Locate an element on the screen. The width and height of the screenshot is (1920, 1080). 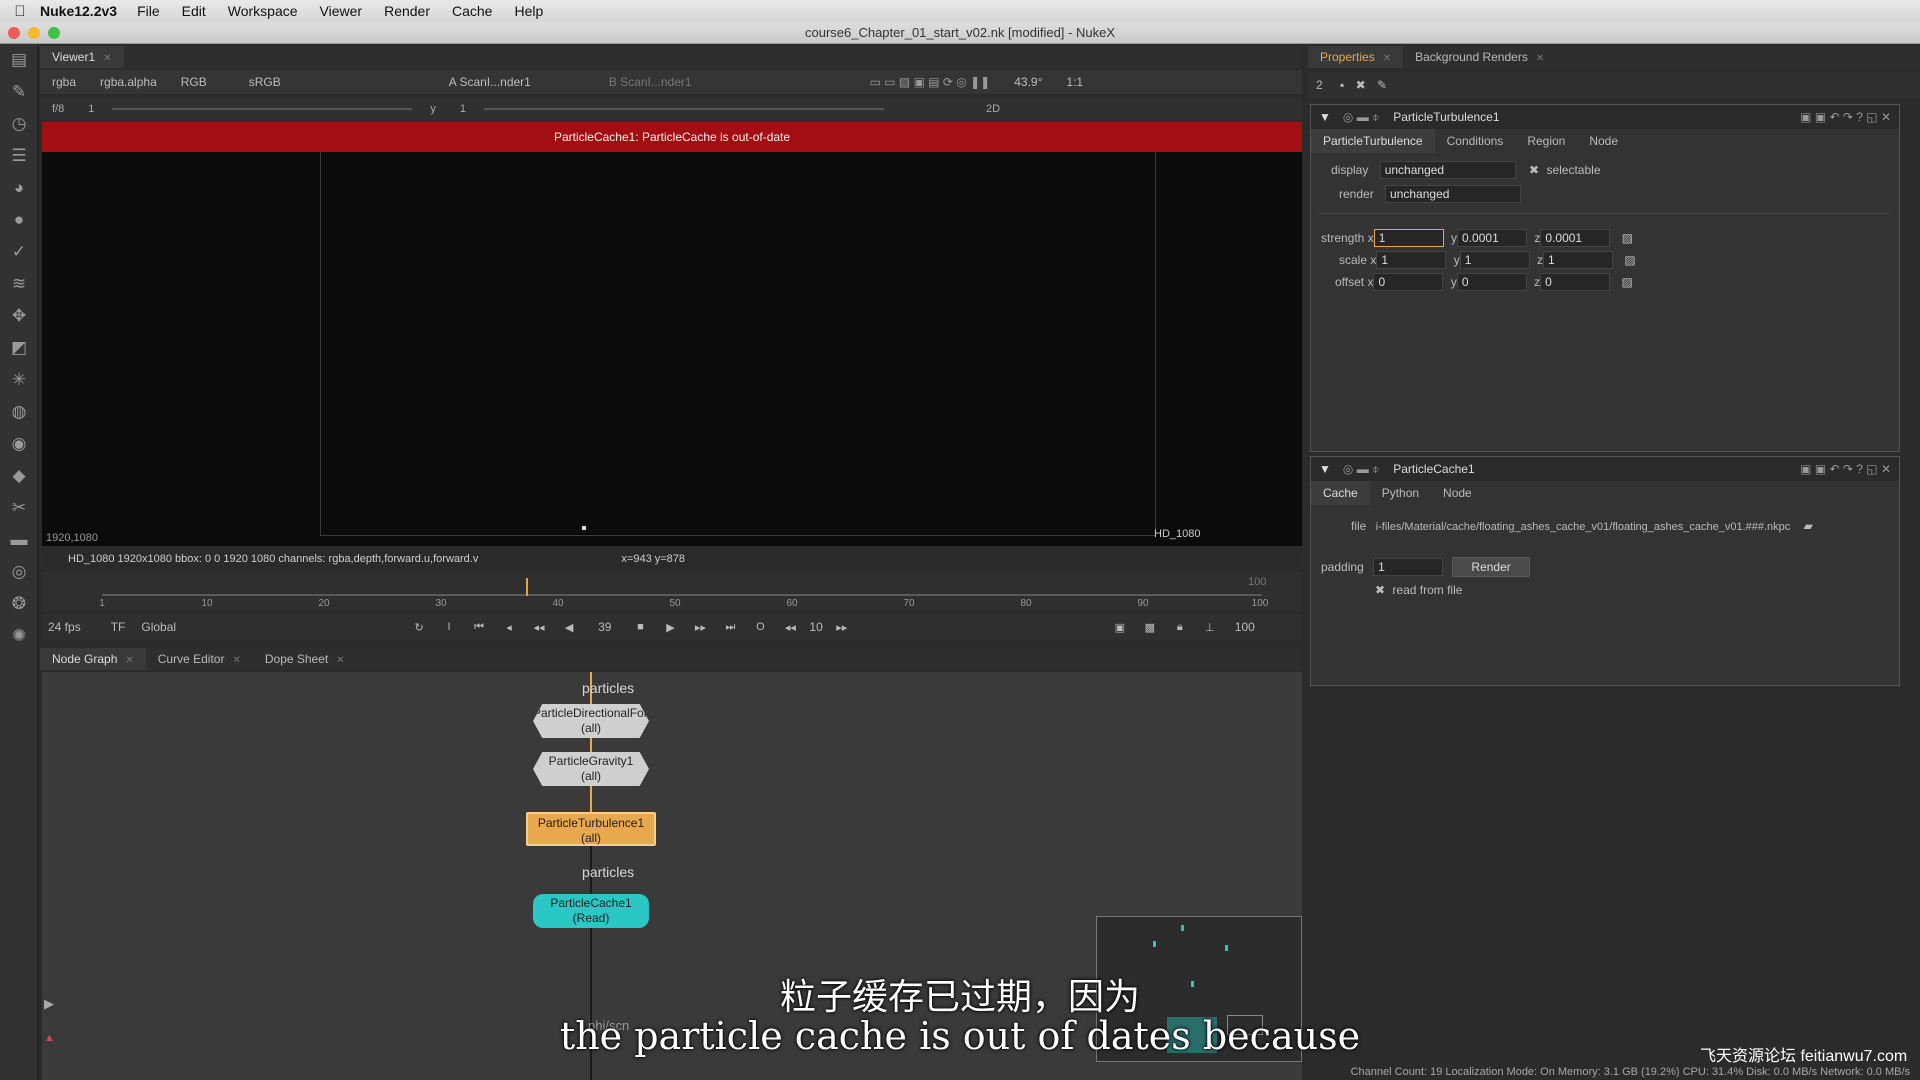
node-particle-cache: ParticleCache1 (Read) is located at coordinates (591, 911).